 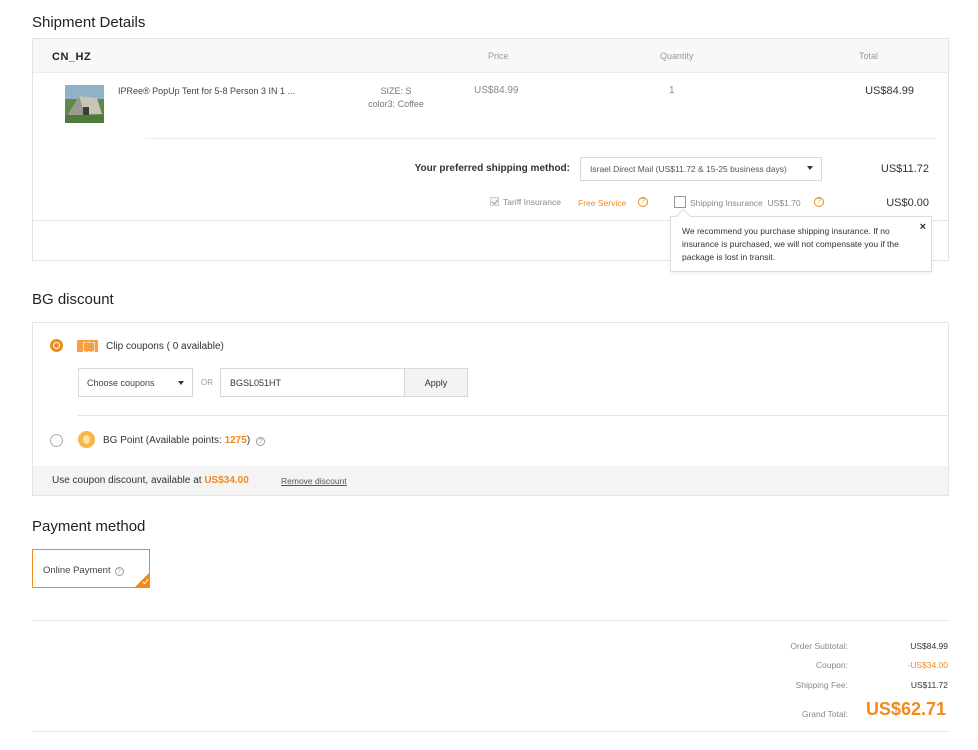 I want to click on online-payment-label: Online Payment?, so click(x=83, y=570).